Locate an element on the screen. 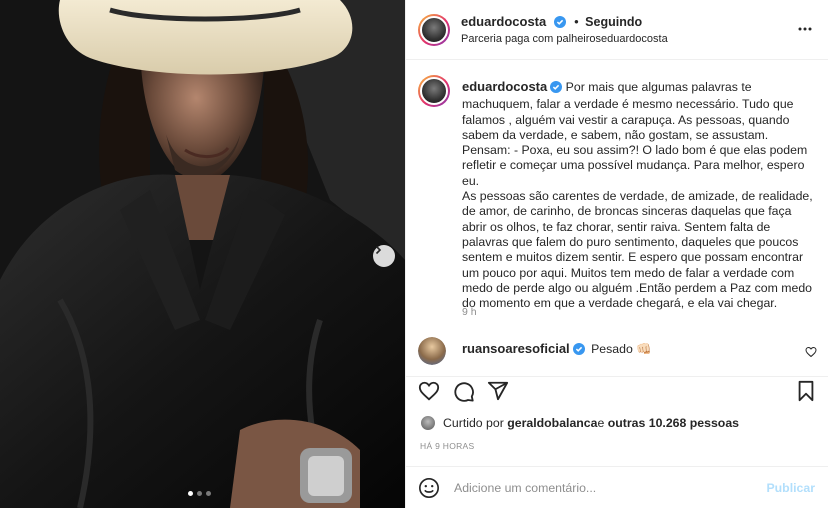 The width and height of the screenshot is (828, 508). likes-prefix: Curtido por is located at coordinates (473, 423).